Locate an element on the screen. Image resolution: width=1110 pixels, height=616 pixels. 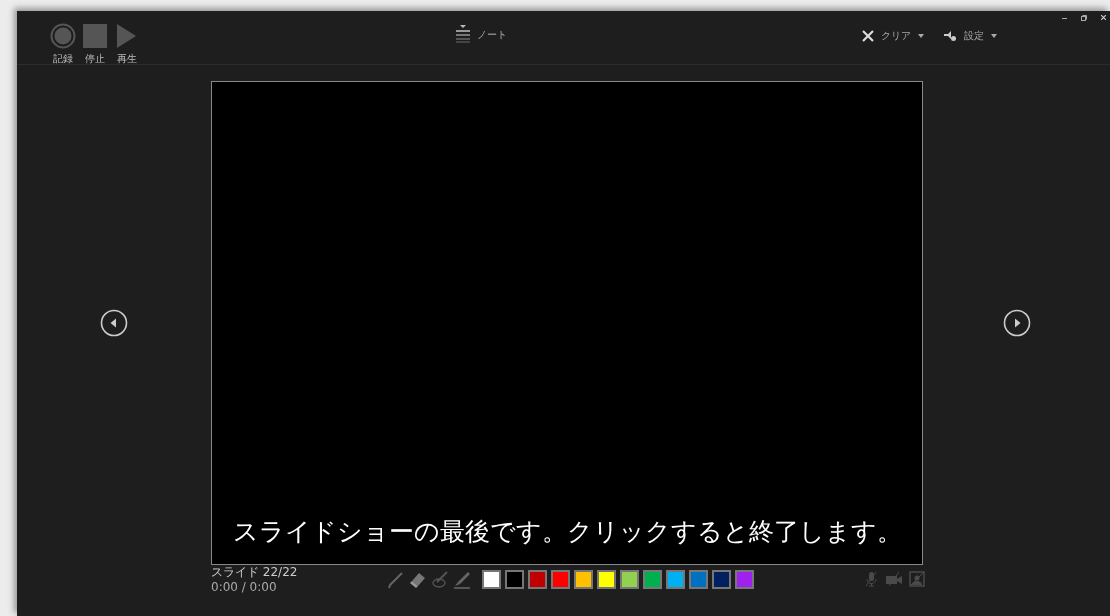
settings-icon is located at coordinates (950, 35).